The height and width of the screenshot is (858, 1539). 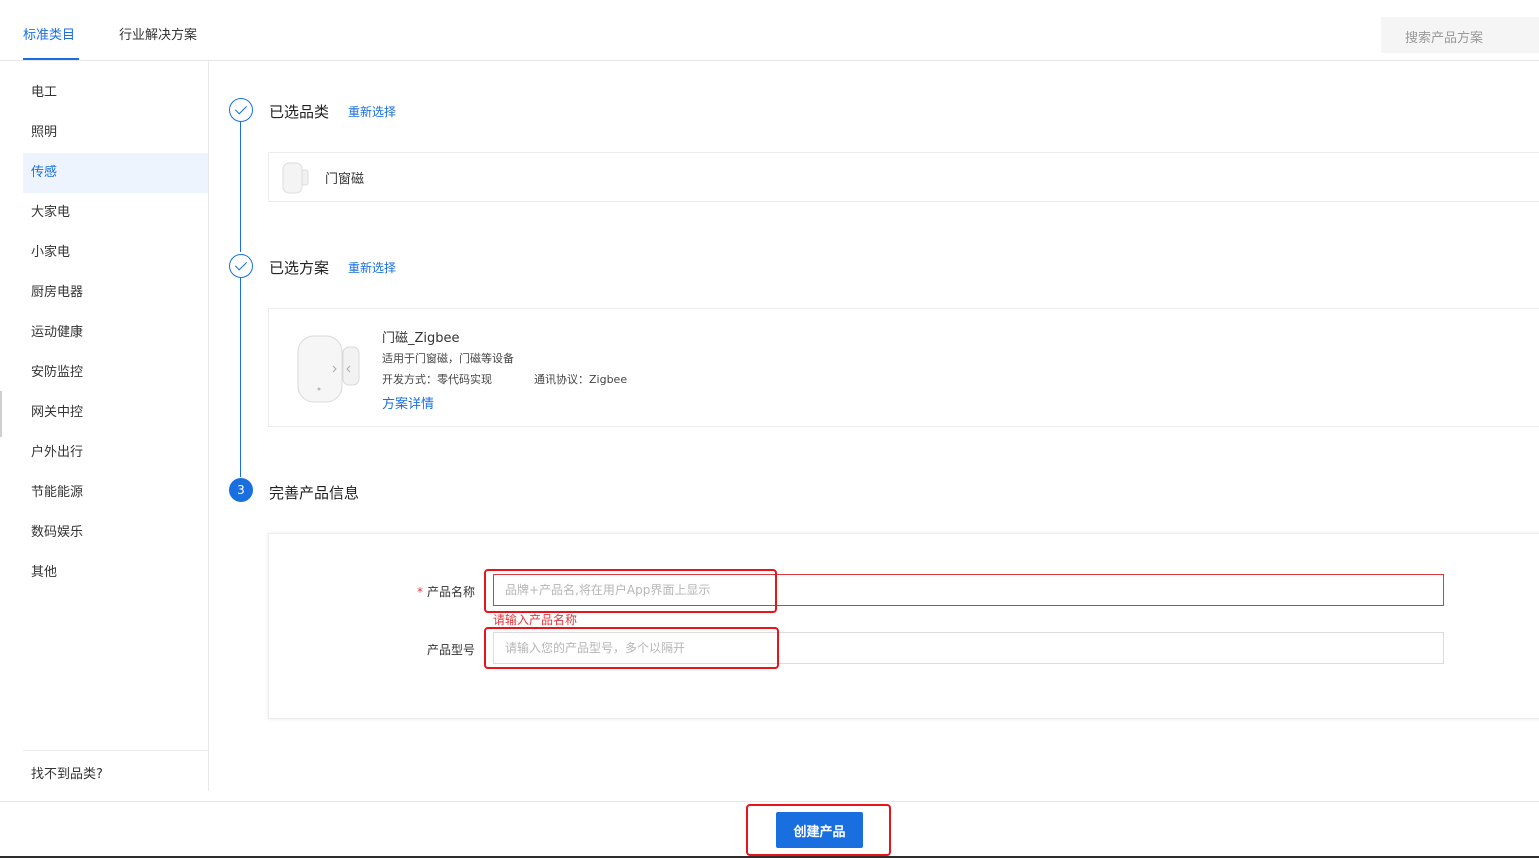 I want to click on sidebar-item-sensing: 传感, so click(x=115, y=173).